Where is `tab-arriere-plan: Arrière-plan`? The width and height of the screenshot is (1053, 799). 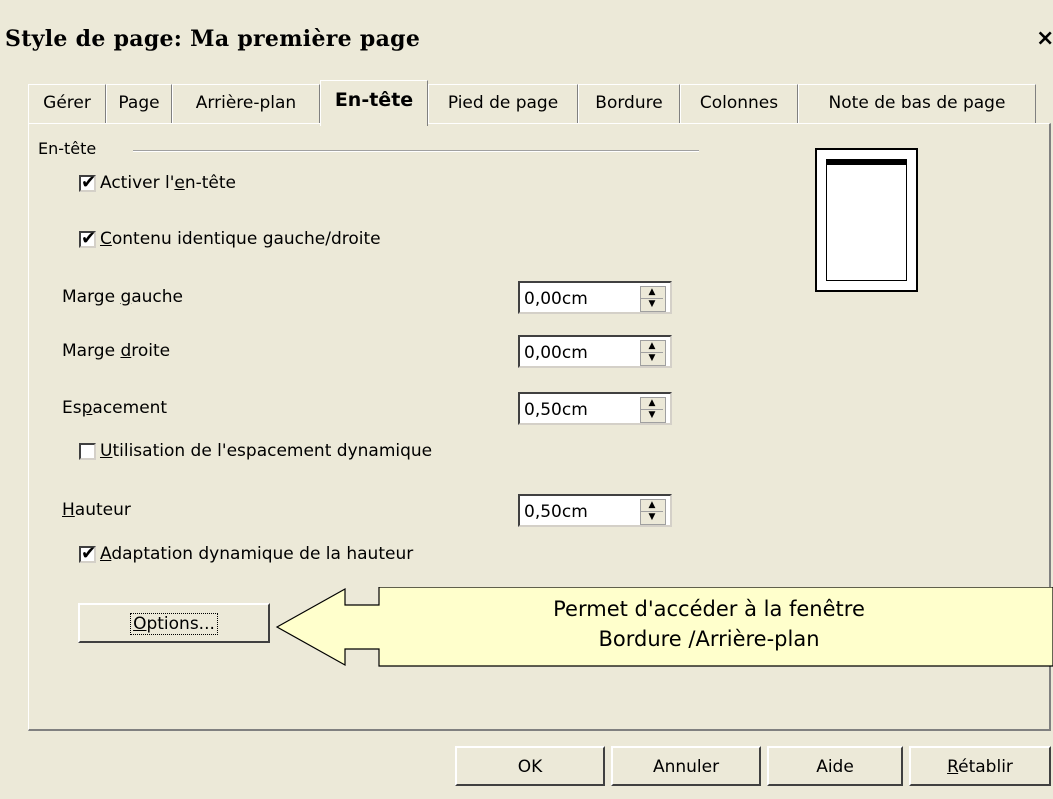
tab-arriere-plan: Arrière-plan is located at coordinates (246, 104).